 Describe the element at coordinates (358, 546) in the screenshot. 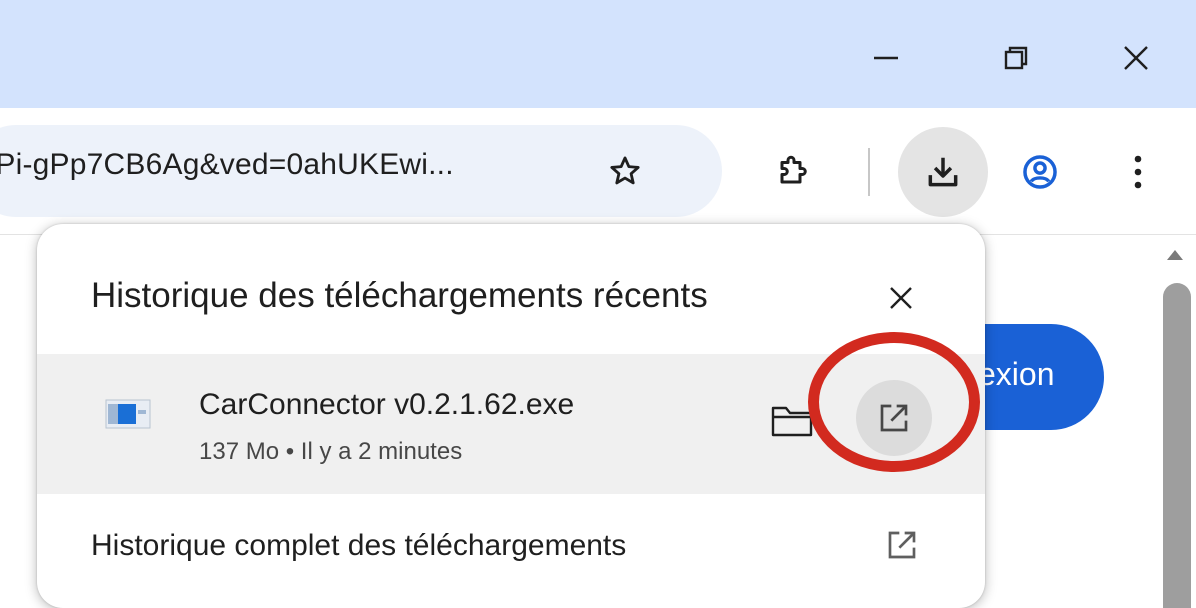

I see `full-history-link: Historique complet des téléchargements` at that location.